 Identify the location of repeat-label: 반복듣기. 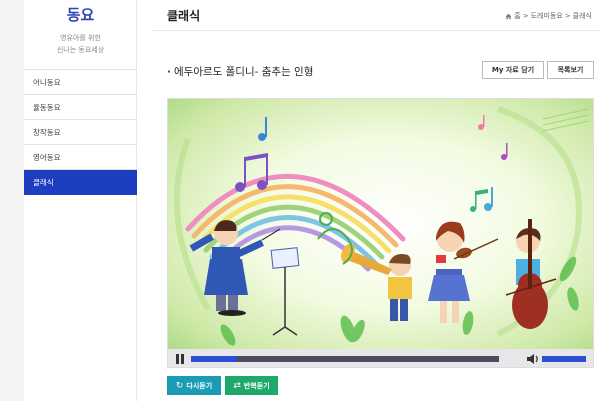
(256, 385).